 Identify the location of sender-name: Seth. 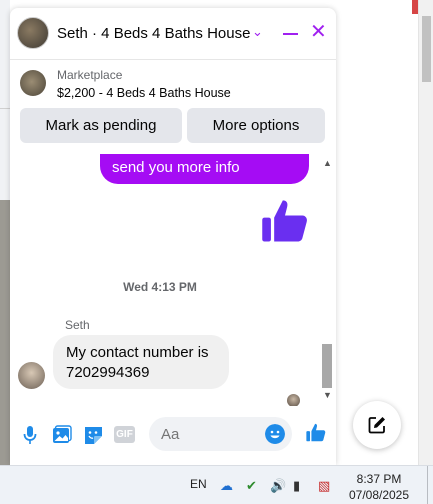
(77, 325).